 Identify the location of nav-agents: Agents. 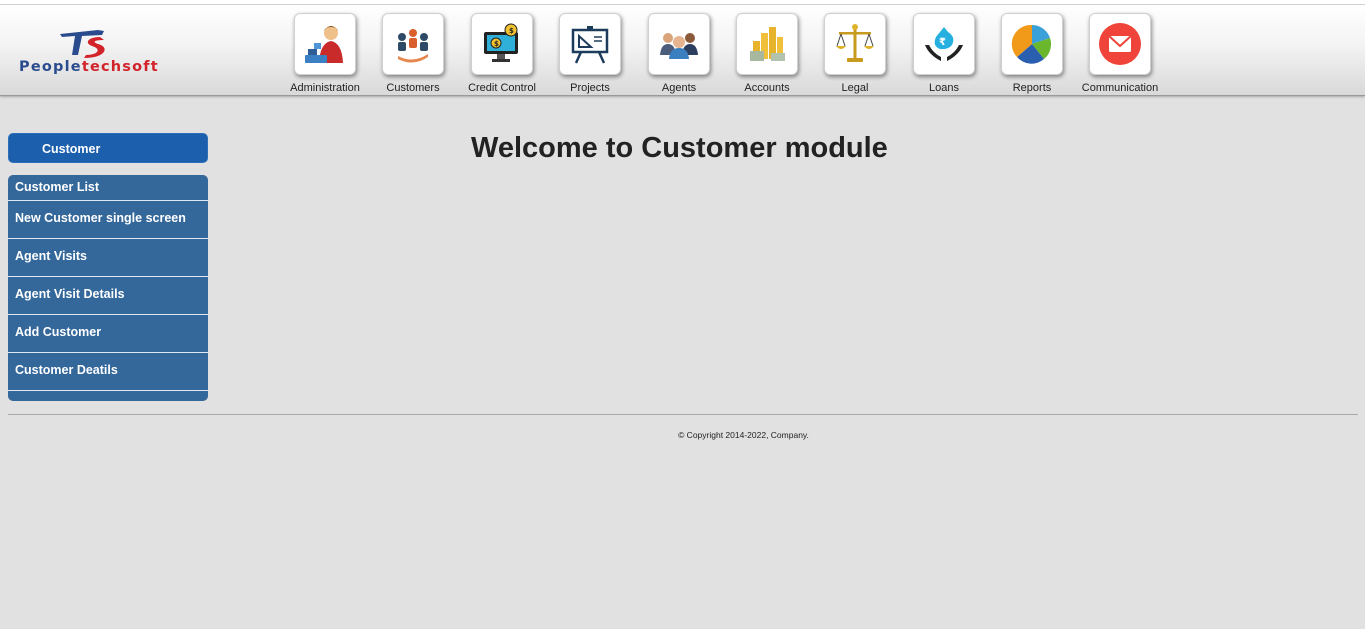
(679, 55).